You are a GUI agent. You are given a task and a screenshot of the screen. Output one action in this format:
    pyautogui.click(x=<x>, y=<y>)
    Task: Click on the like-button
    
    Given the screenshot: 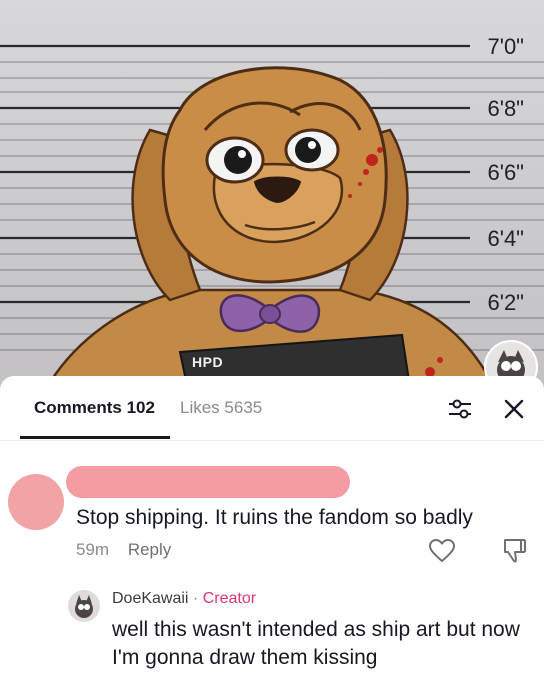 What is the action you would take?
    pyautogui.click(x=442, y=551)
    